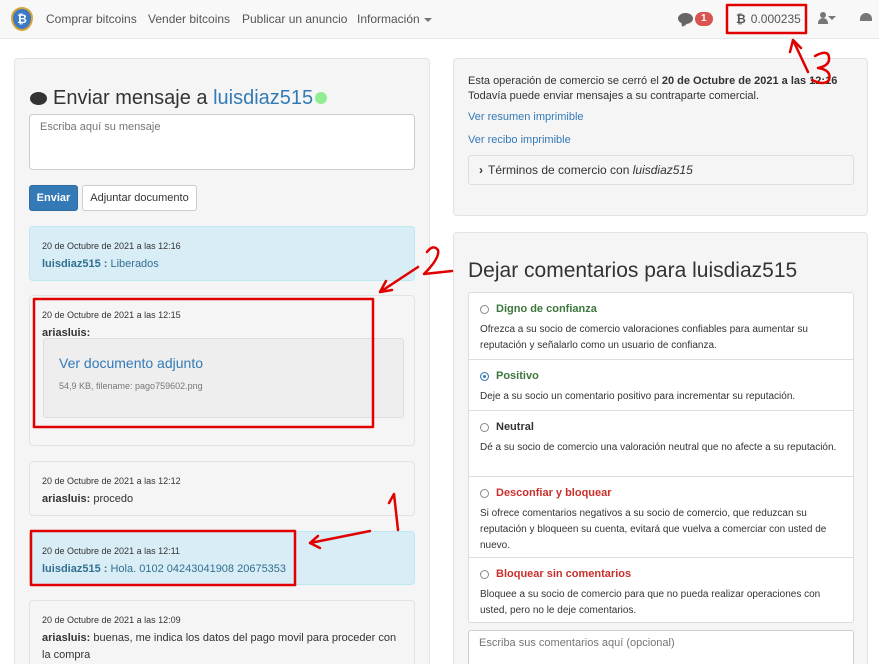 This screenshot has height=664, width=879. What do you see at coordinates (526, 117) in the screenshot?
I see `printable-summary-link: Ver resumen imprimible` at bounding box center [526, 117].